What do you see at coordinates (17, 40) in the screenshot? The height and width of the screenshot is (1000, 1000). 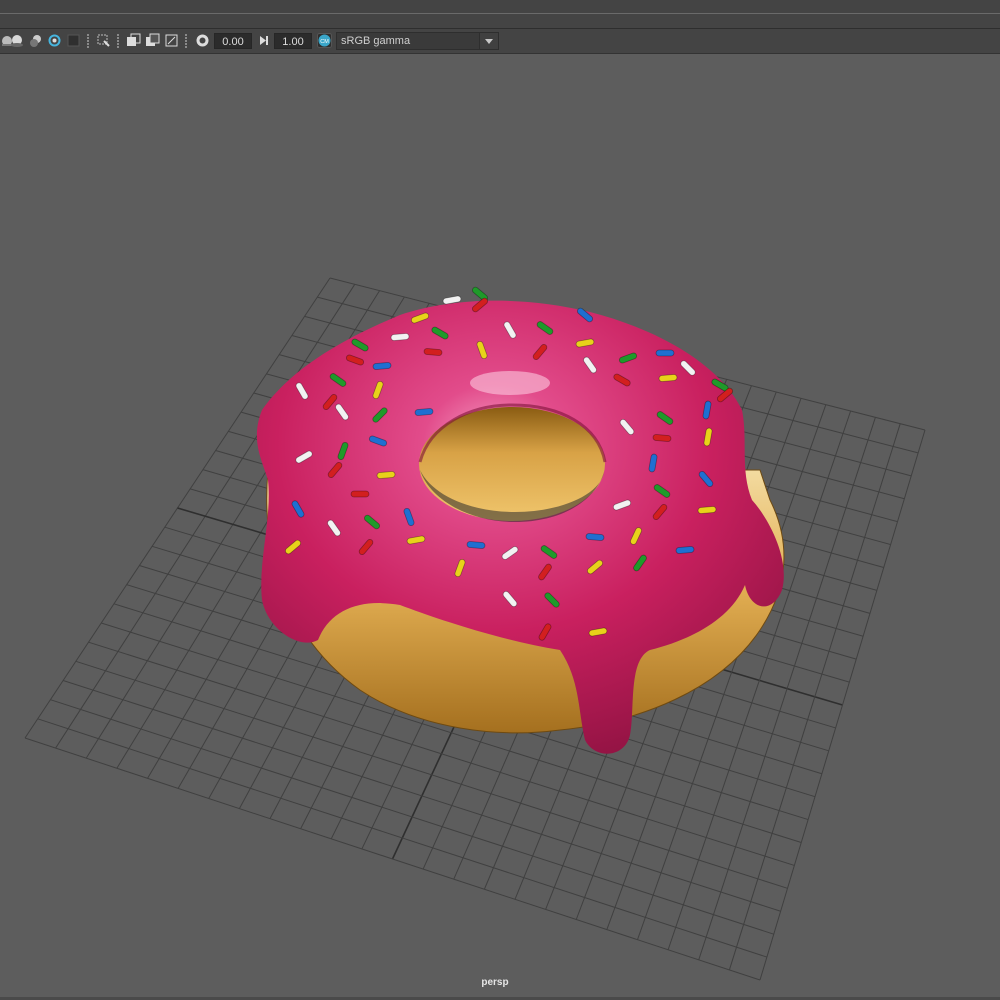 I see `lighting-sphere-icon` at bounding box center [17, 40].